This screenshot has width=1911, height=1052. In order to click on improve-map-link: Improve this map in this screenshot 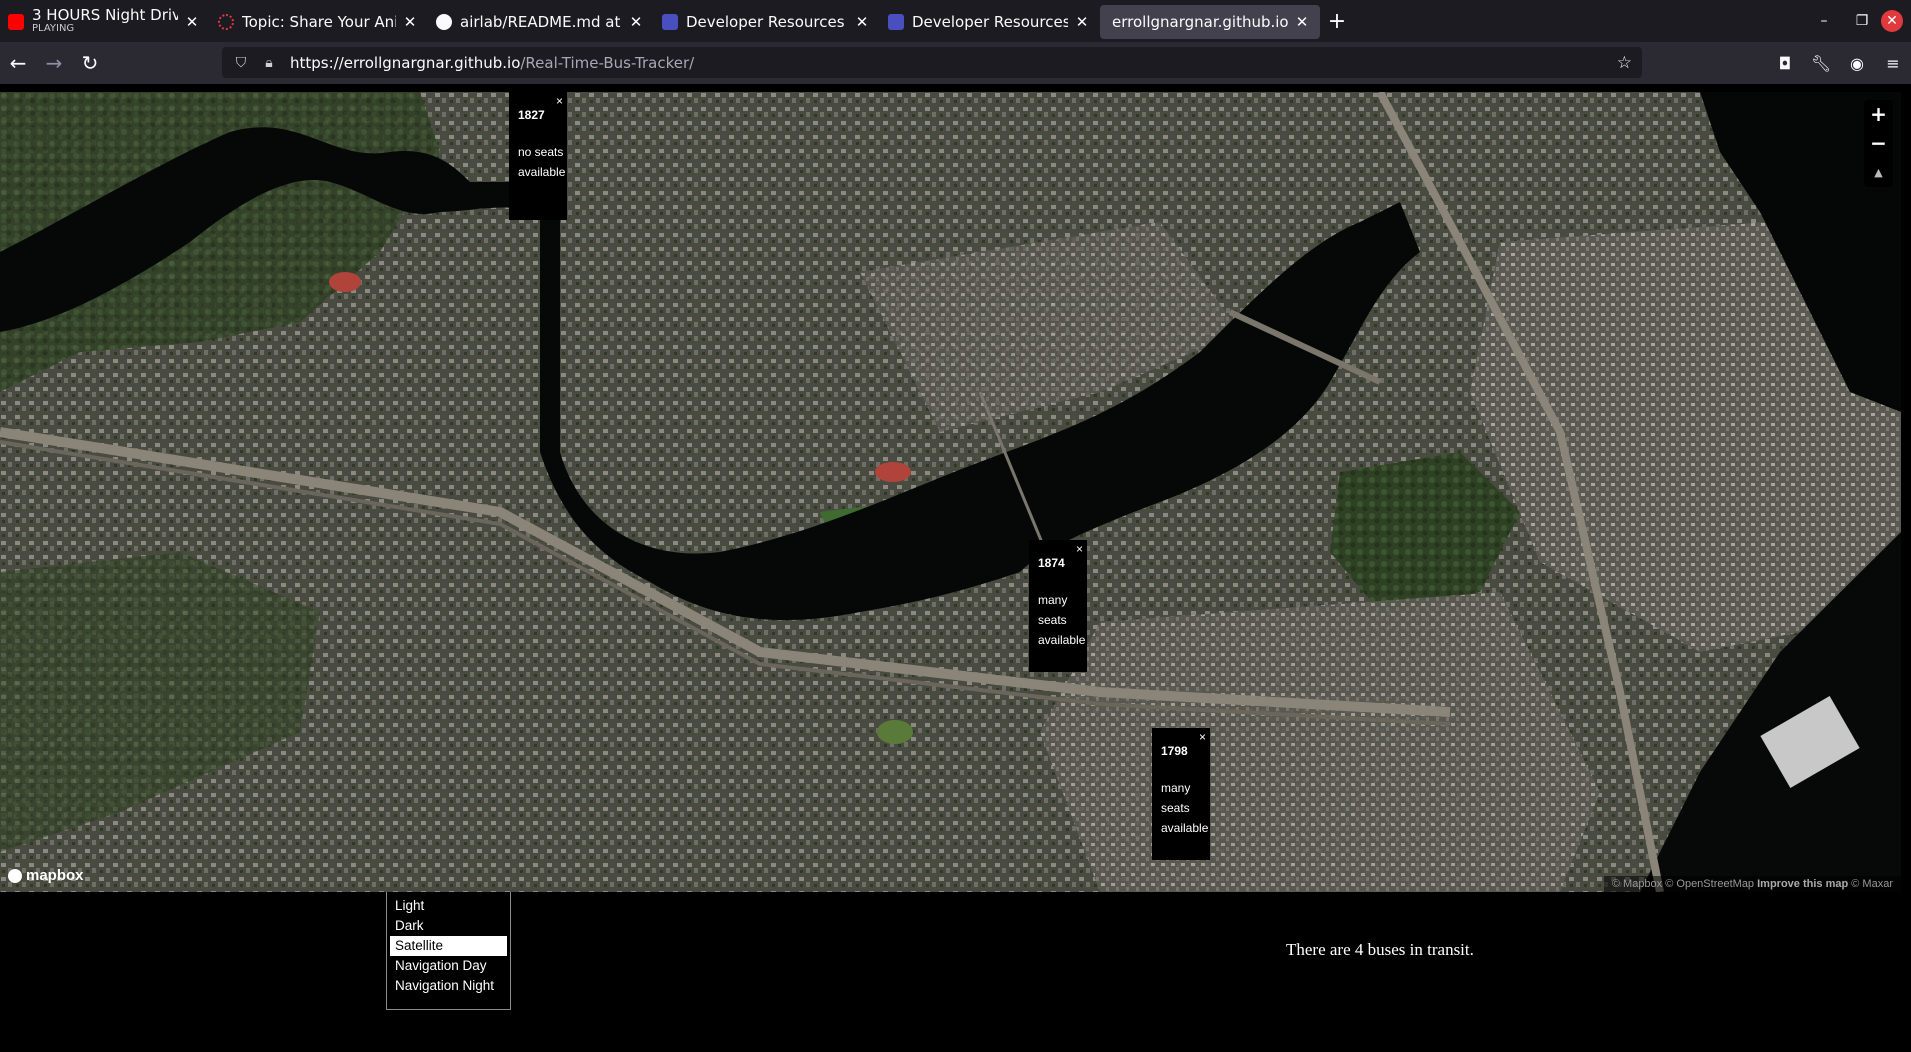, I will do `click(1802, 884)`.